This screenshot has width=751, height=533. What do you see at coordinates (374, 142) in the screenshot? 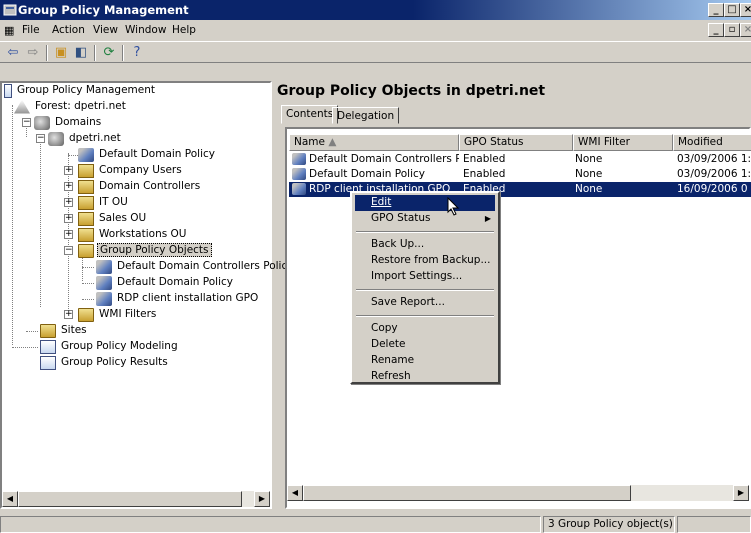
I see `column-header-name: Name ▲` at bounding box center [374, 142].